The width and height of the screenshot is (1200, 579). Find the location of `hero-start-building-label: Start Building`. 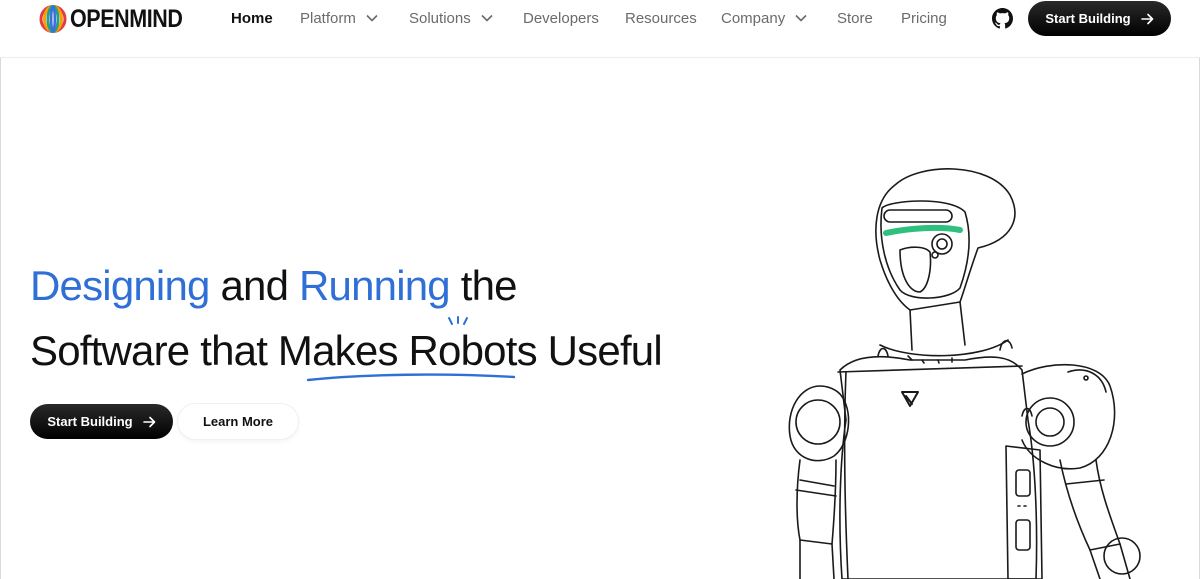

hero-start-building-label: Start Building is located at coordinates (90, 421).